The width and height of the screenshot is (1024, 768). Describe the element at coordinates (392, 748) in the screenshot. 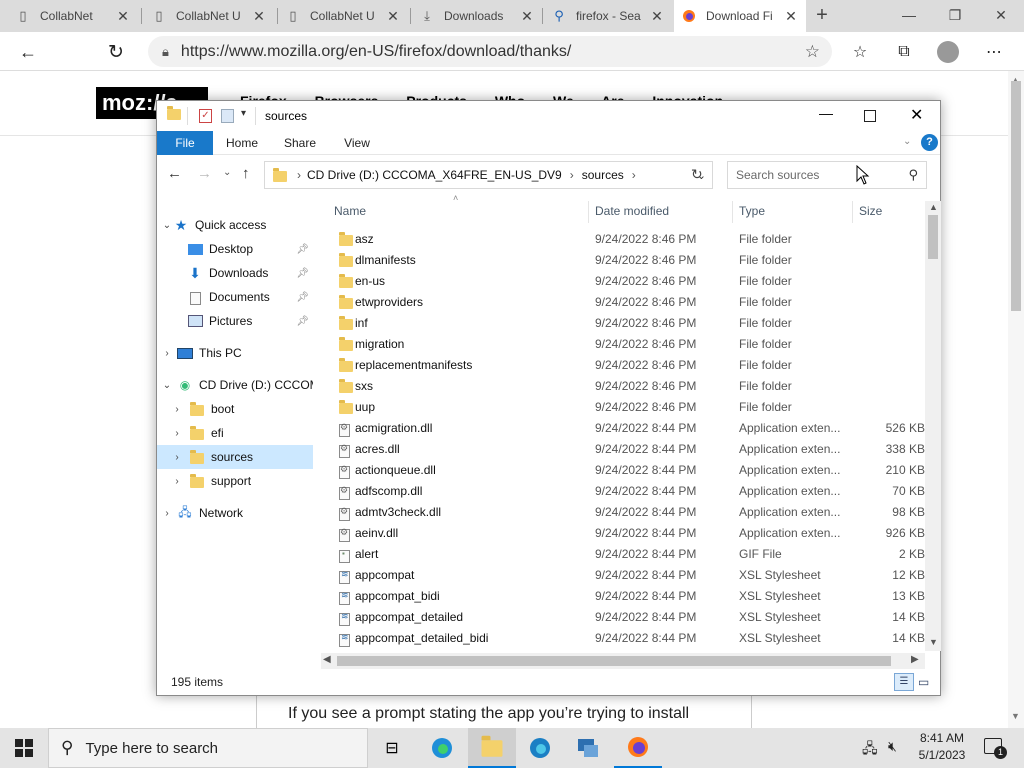

I see `task-view-icon: ⊟` at that location.